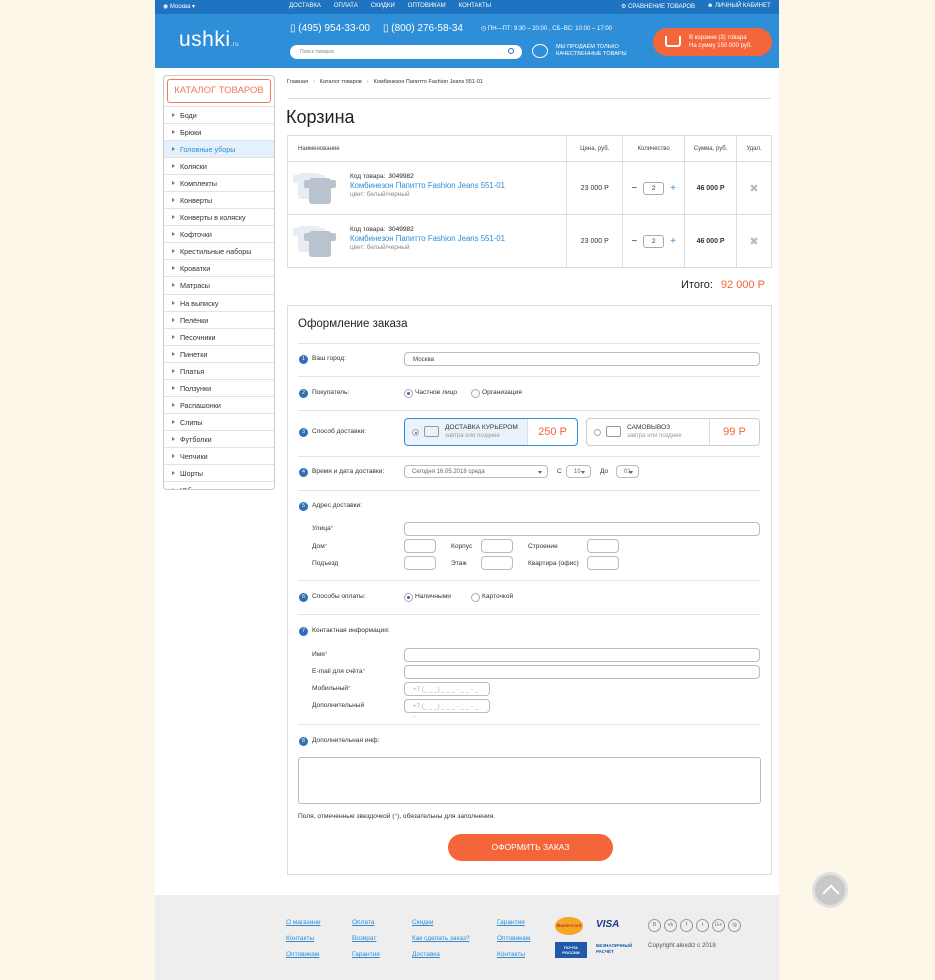 The width and height of the screenshot is (935, 980). What do you see at coordinates (179, 6) in the screenshot?
I see `city-selector: ◉ Москва ▾` at bounding box center [179, 6].